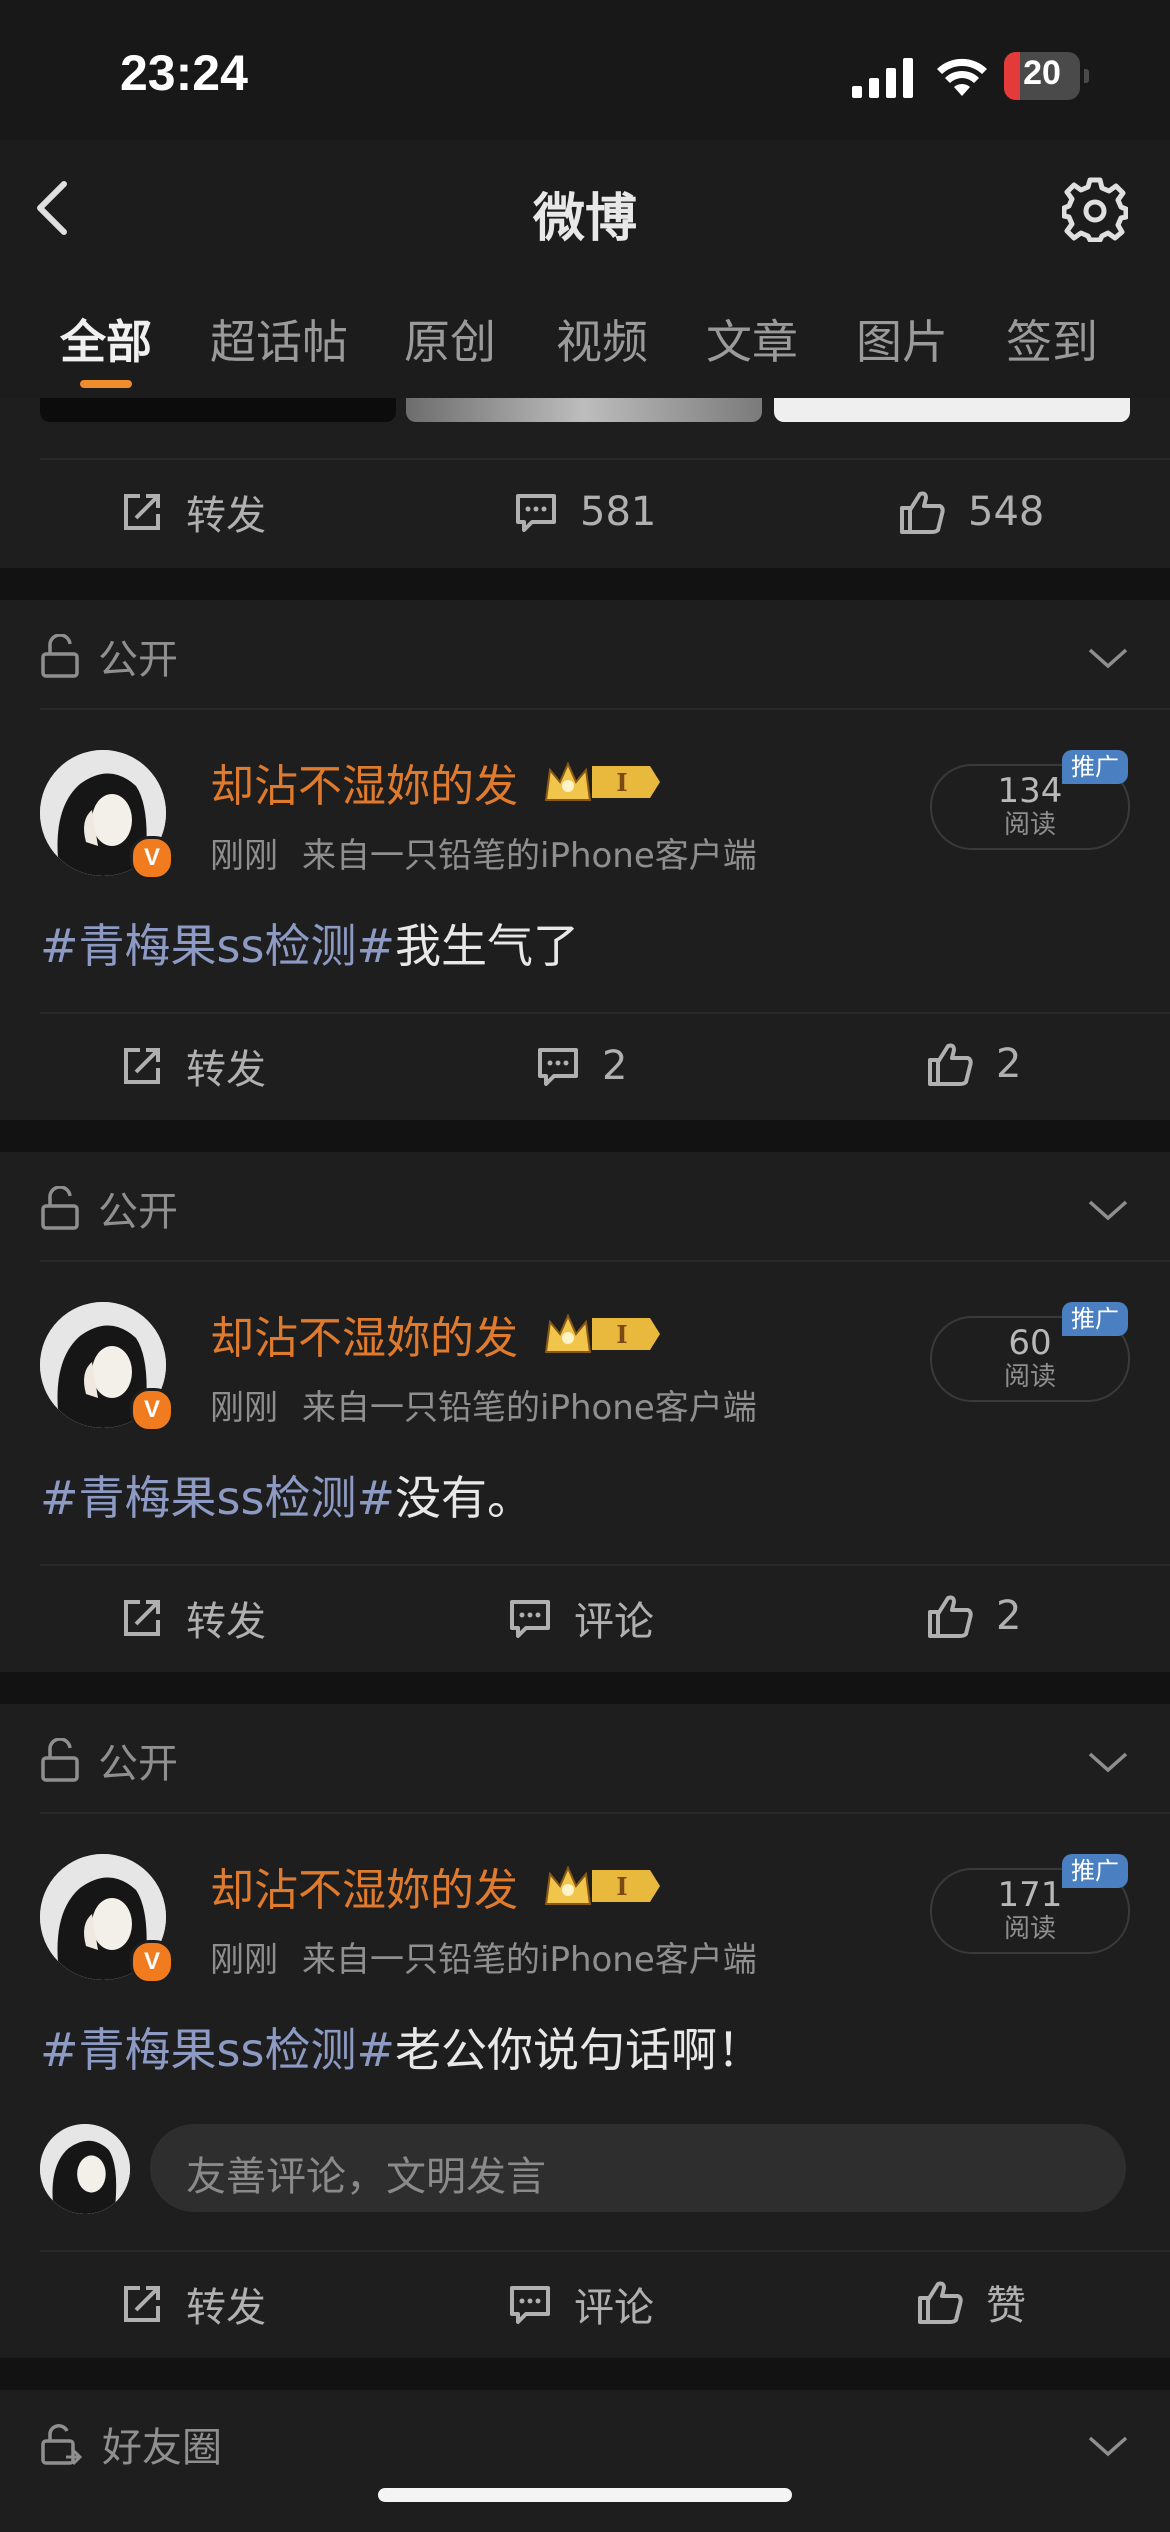 This screenshot has width=1170, height=2532. I want to click on comment-button: 581, so click(585, 512).